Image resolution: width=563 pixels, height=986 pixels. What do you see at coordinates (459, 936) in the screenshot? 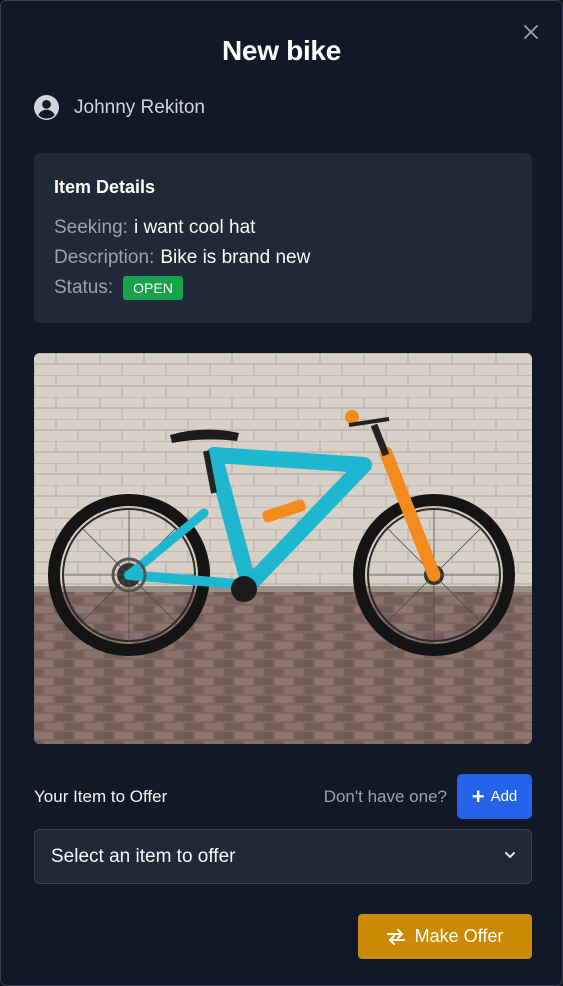
I see `make-offer-label: Make Offer` at bounding box center [459, 936].